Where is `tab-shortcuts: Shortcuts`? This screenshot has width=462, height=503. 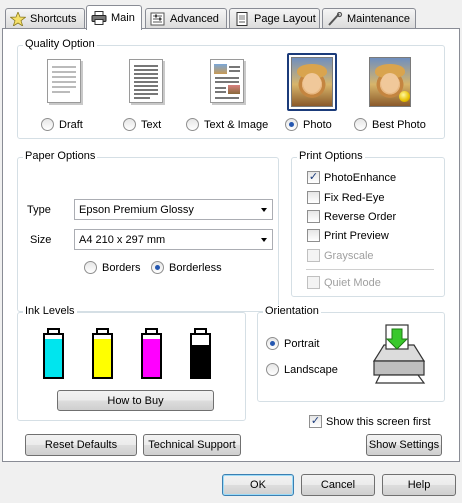
tab-shortcuts: Shortcuts is located at coordinates (45, 18).